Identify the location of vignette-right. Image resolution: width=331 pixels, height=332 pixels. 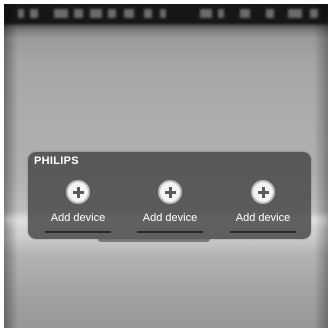
(321, 166).